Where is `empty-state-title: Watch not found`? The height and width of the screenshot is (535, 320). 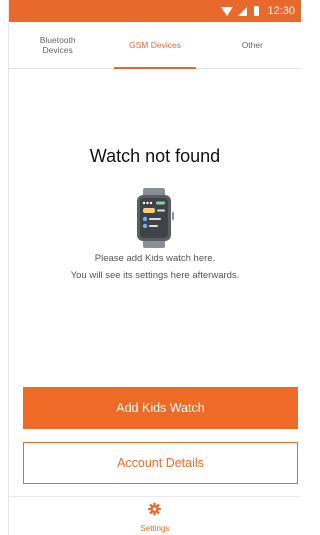
empty-state-title: Watch not found is located at coordinates (155, 156).